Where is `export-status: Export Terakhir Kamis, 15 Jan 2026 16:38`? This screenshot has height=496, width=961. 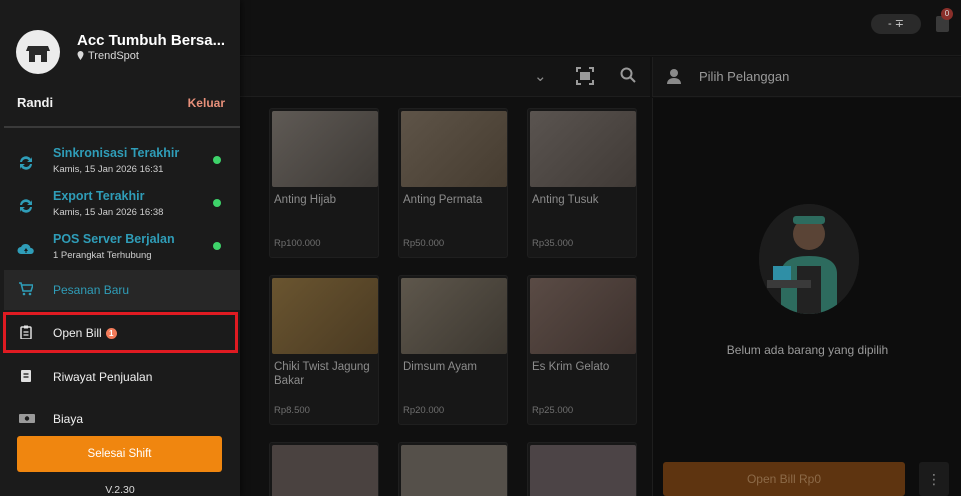
export-status: Export Terakhir Kamis, 15 Jan 2026 16:38 is located at coordinates (120, 207).